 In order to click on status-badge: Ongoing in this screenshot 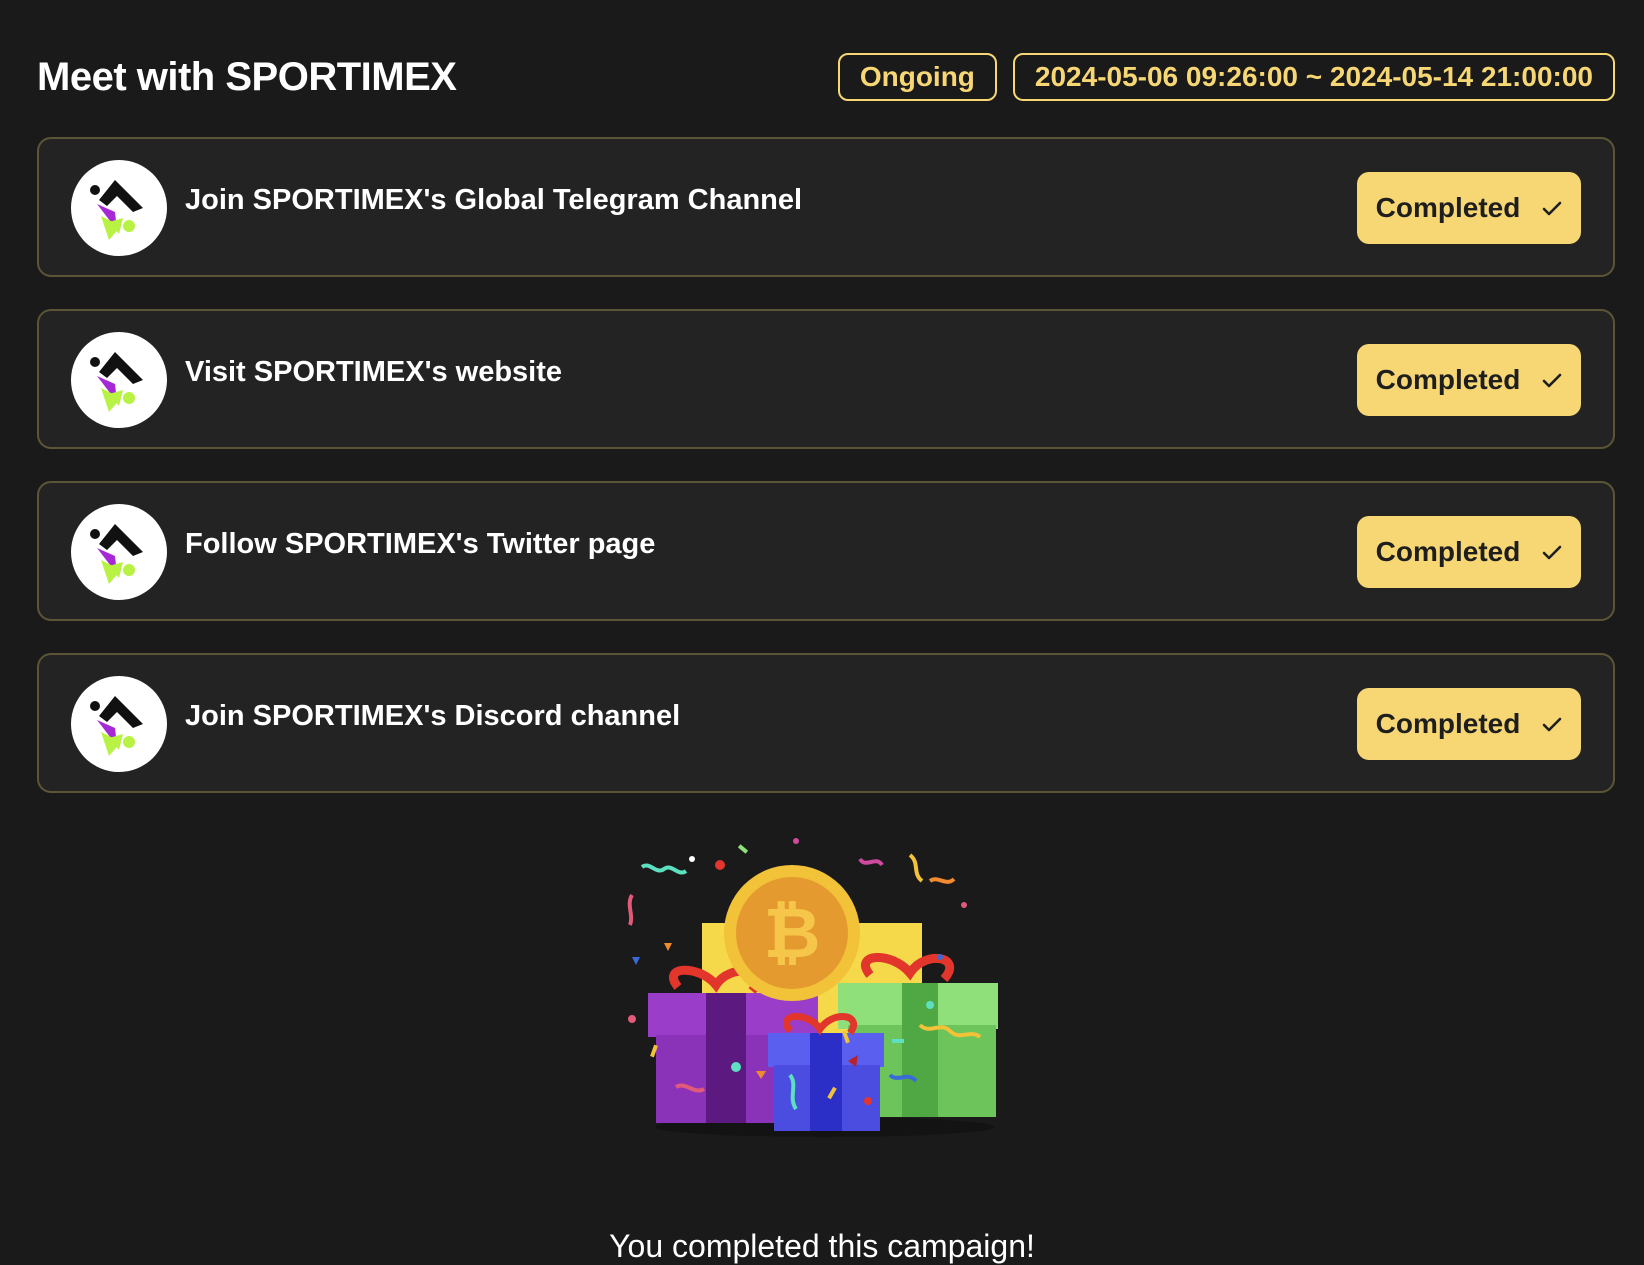, I will do `click(917, 77)`.